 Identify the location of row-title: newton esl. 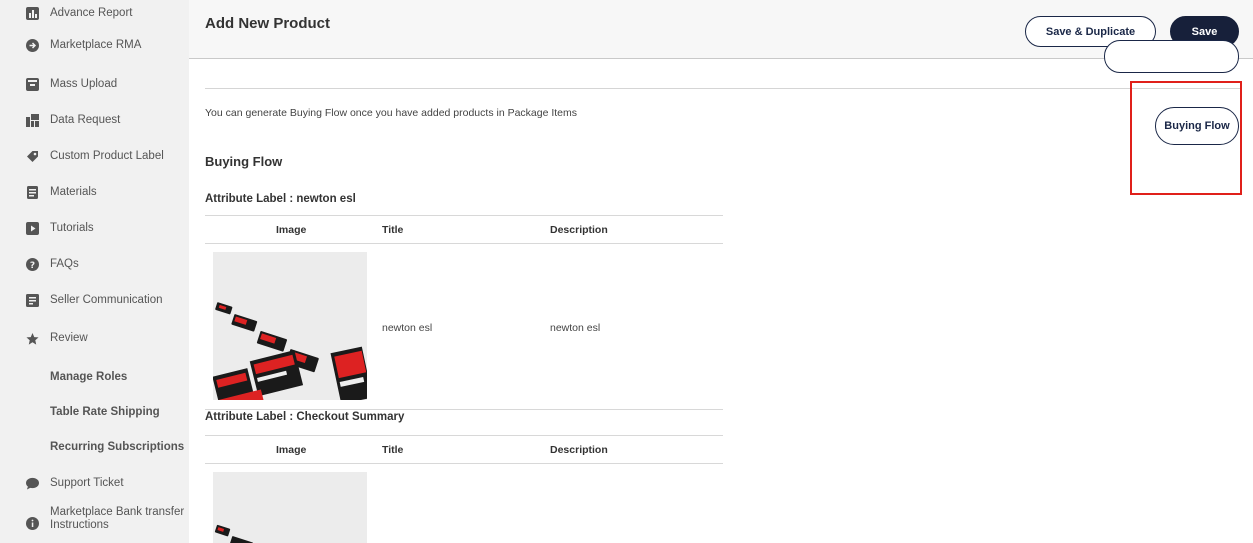
(407, 328).